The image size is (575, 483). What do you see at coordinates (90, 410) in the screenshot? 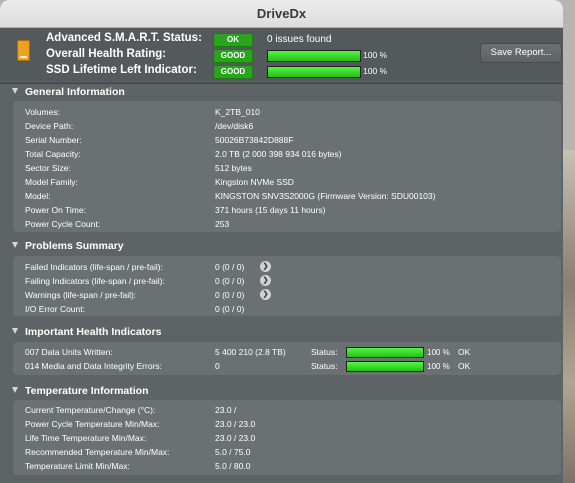
I see `temperature-label: Current Temperature/Change (°C):` at bounding box center [90, 410].